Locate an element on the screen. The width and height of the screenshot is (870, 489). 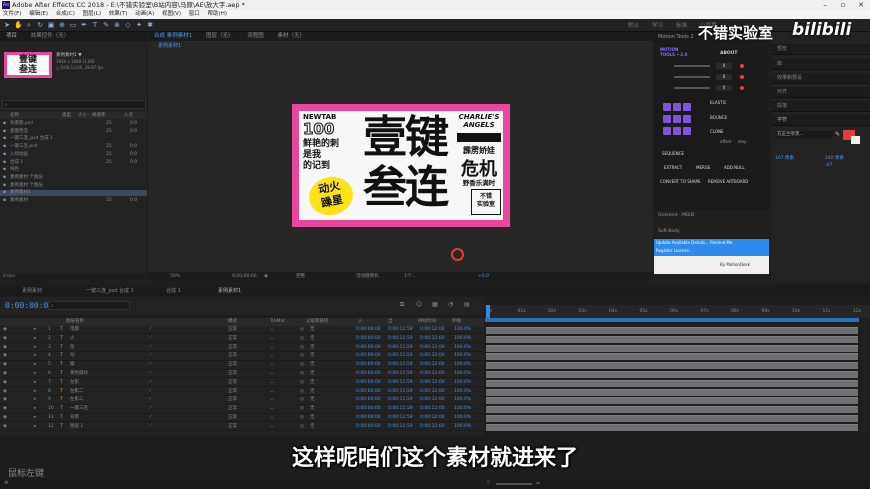
hand-tool-icon: ✋ is located at coordinates (18, 25).